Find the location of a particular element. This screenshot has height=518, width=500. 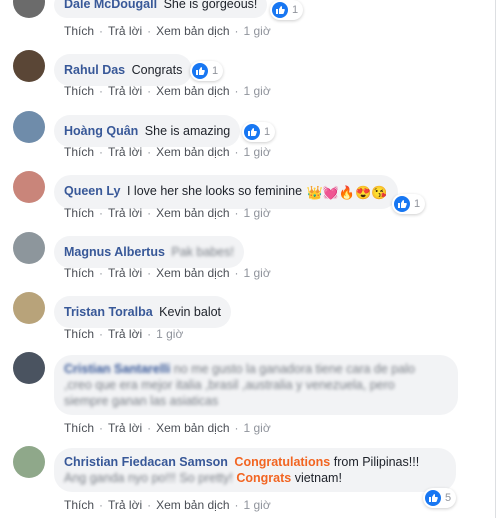

comment-bubble: Magnus Albertus Pak babes! is located at coordinates (149, 252).